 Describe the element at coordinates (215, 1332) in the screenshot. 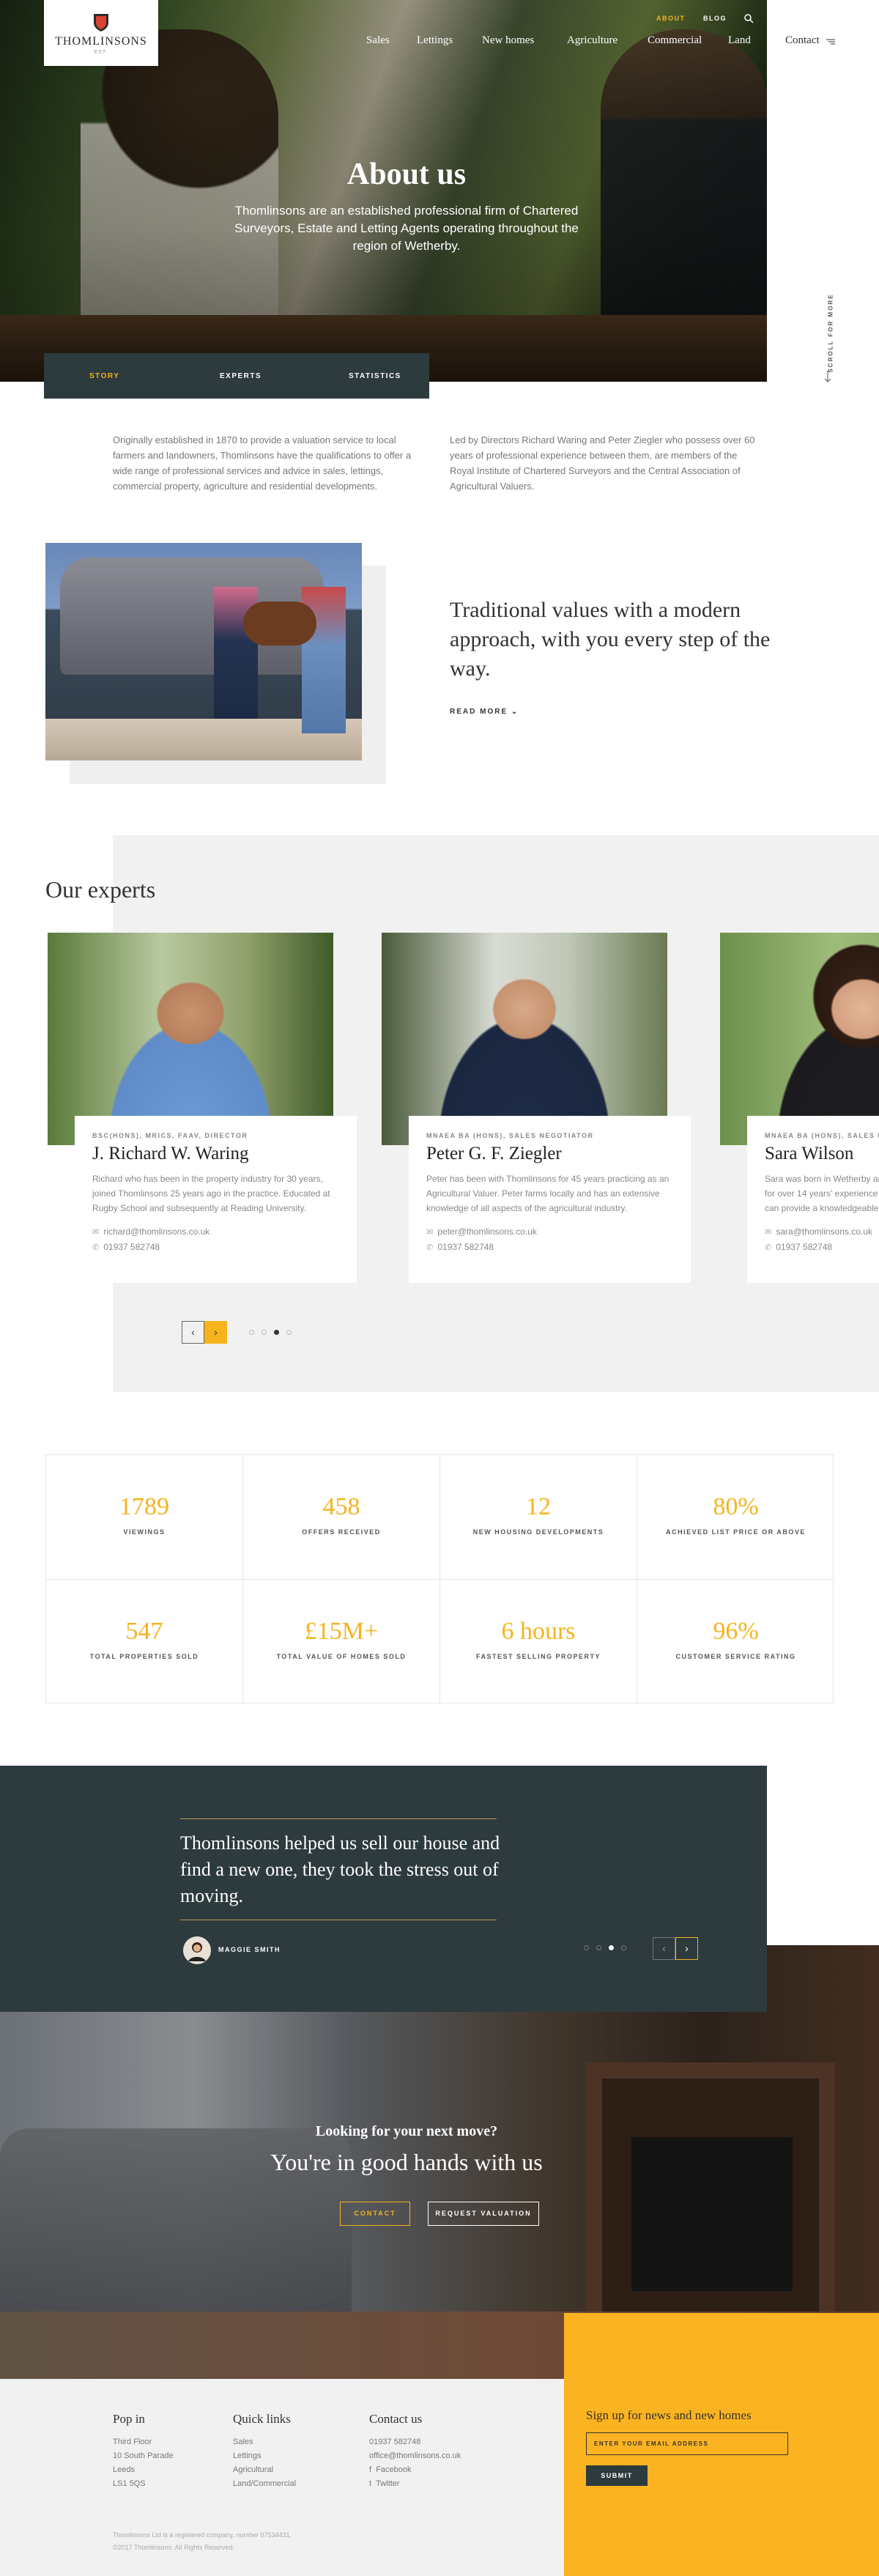

I see `next-button: ›` at that location.